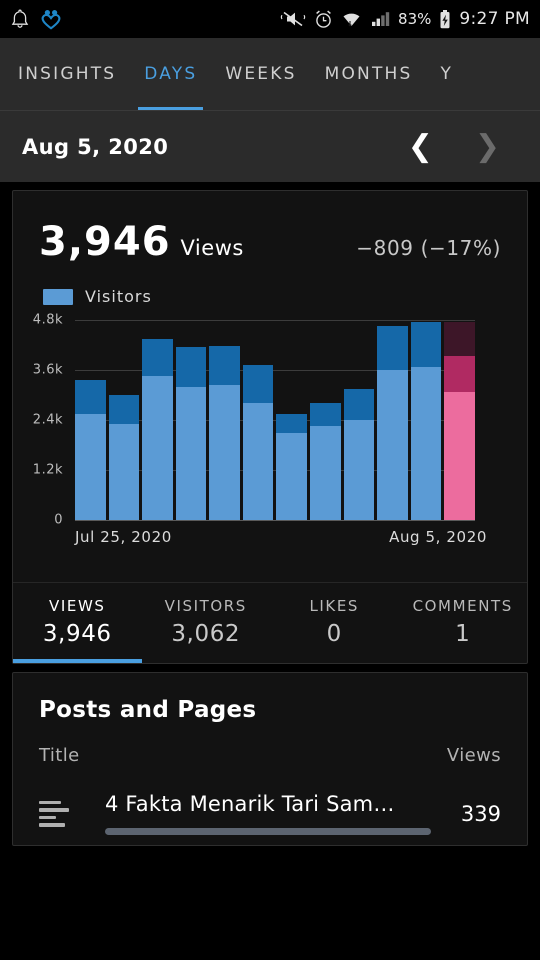  Describe the element at coordinates (369, 74) in the screenshot. I see `tab-months: MONTHS` at that location.